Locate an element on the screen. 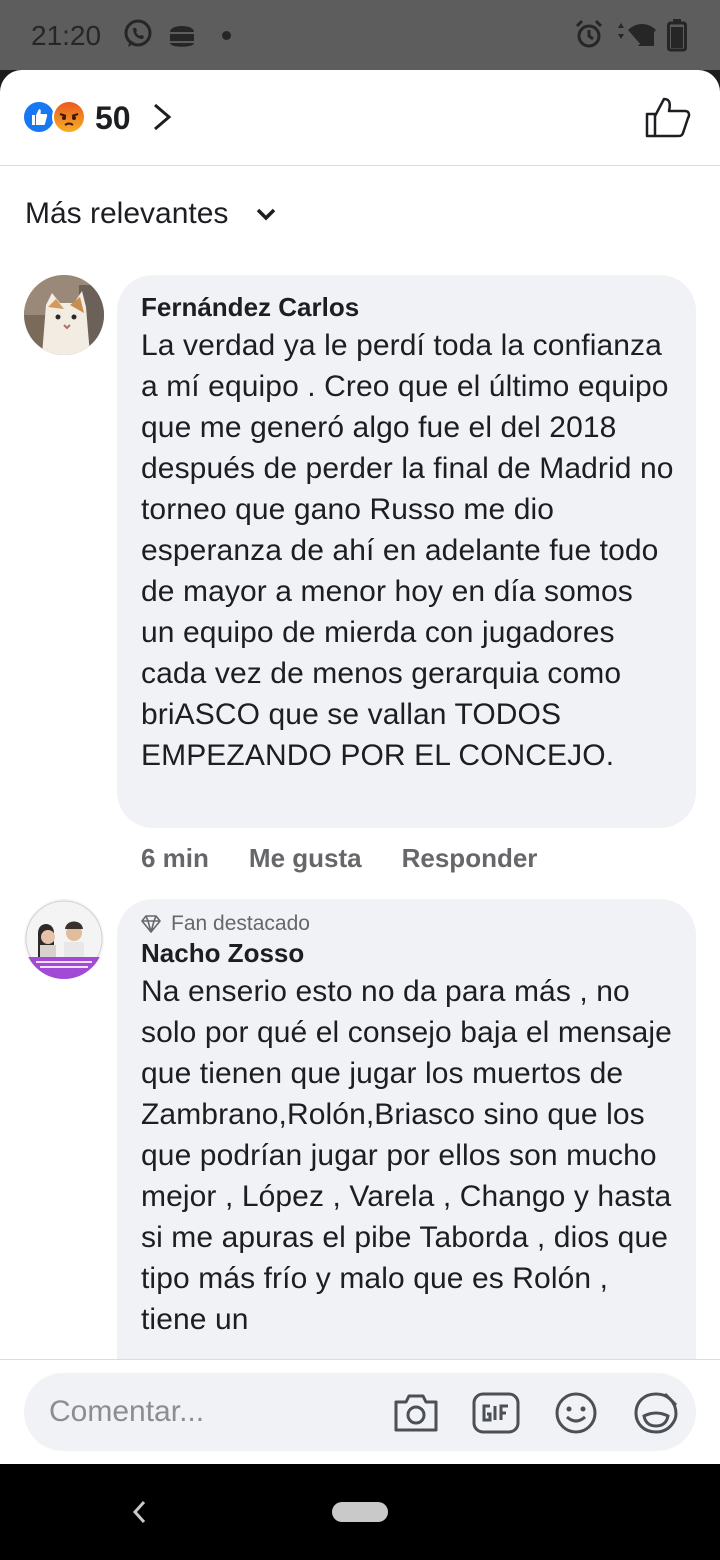 The width and height of the screenshot is (720, 1560). comment-author: Nacho Zosso is located at coordinates (407, 953).